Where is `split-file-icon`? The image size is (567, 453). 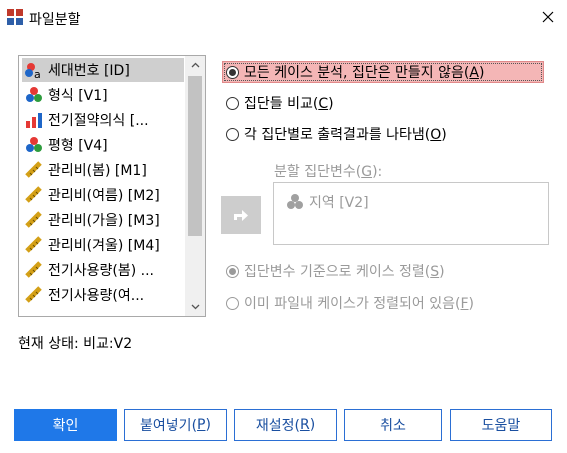
split-file-icon is located at coordinates (15, 17).